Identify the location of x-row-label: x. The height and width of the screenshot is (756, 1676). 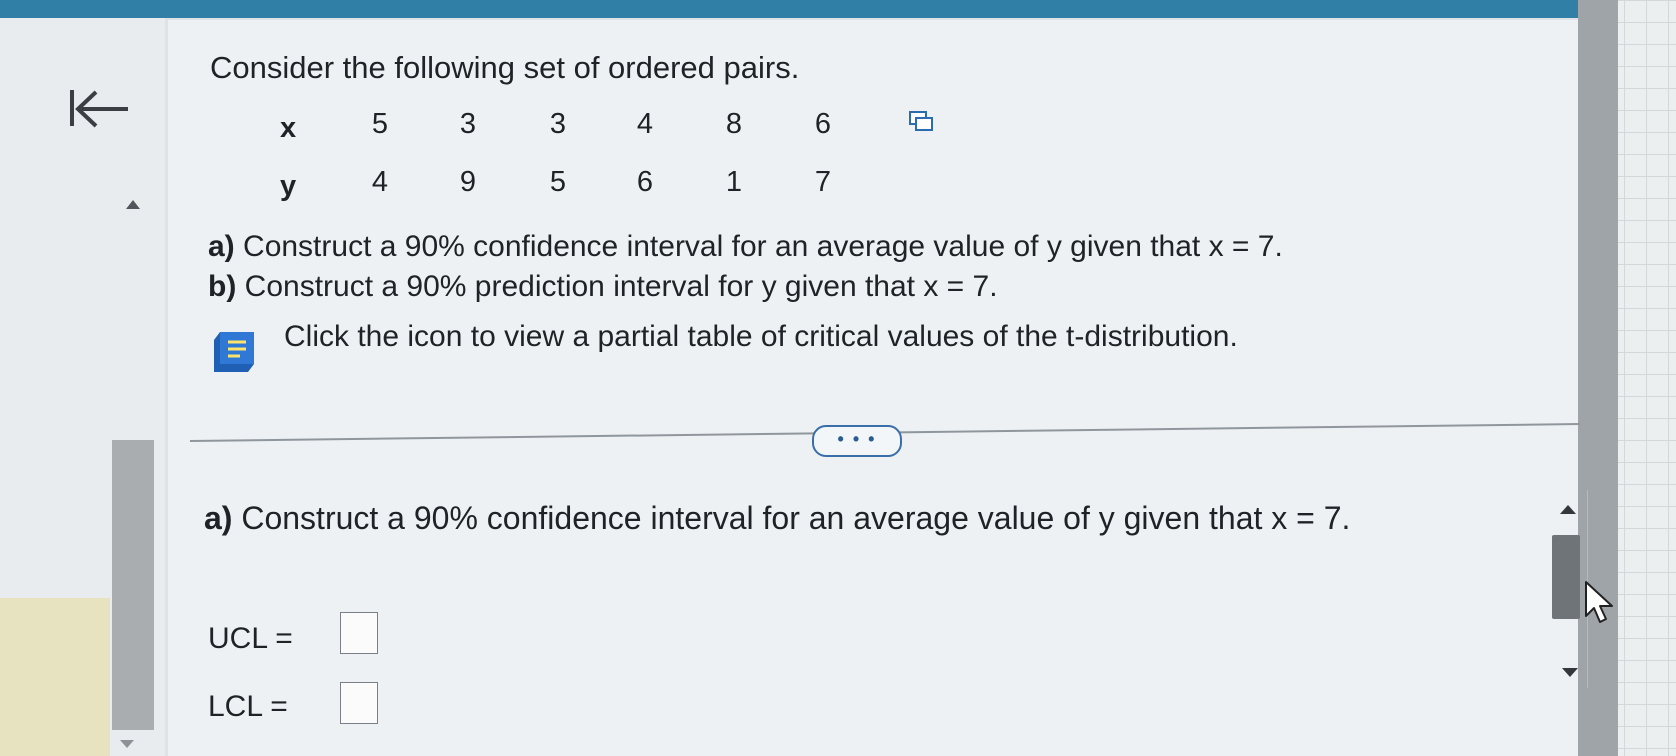
(288, 128).